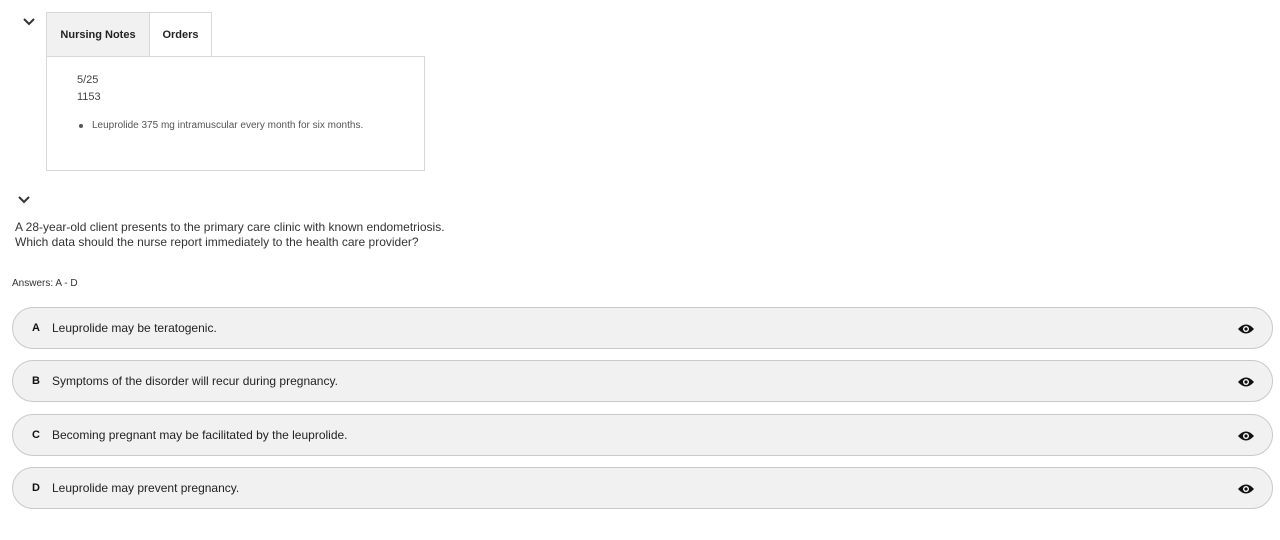  Describe the element at coordinates (642, 328) in the screenshot. I see `option-a: A Leuprolide may be teratogenic.` at that location.